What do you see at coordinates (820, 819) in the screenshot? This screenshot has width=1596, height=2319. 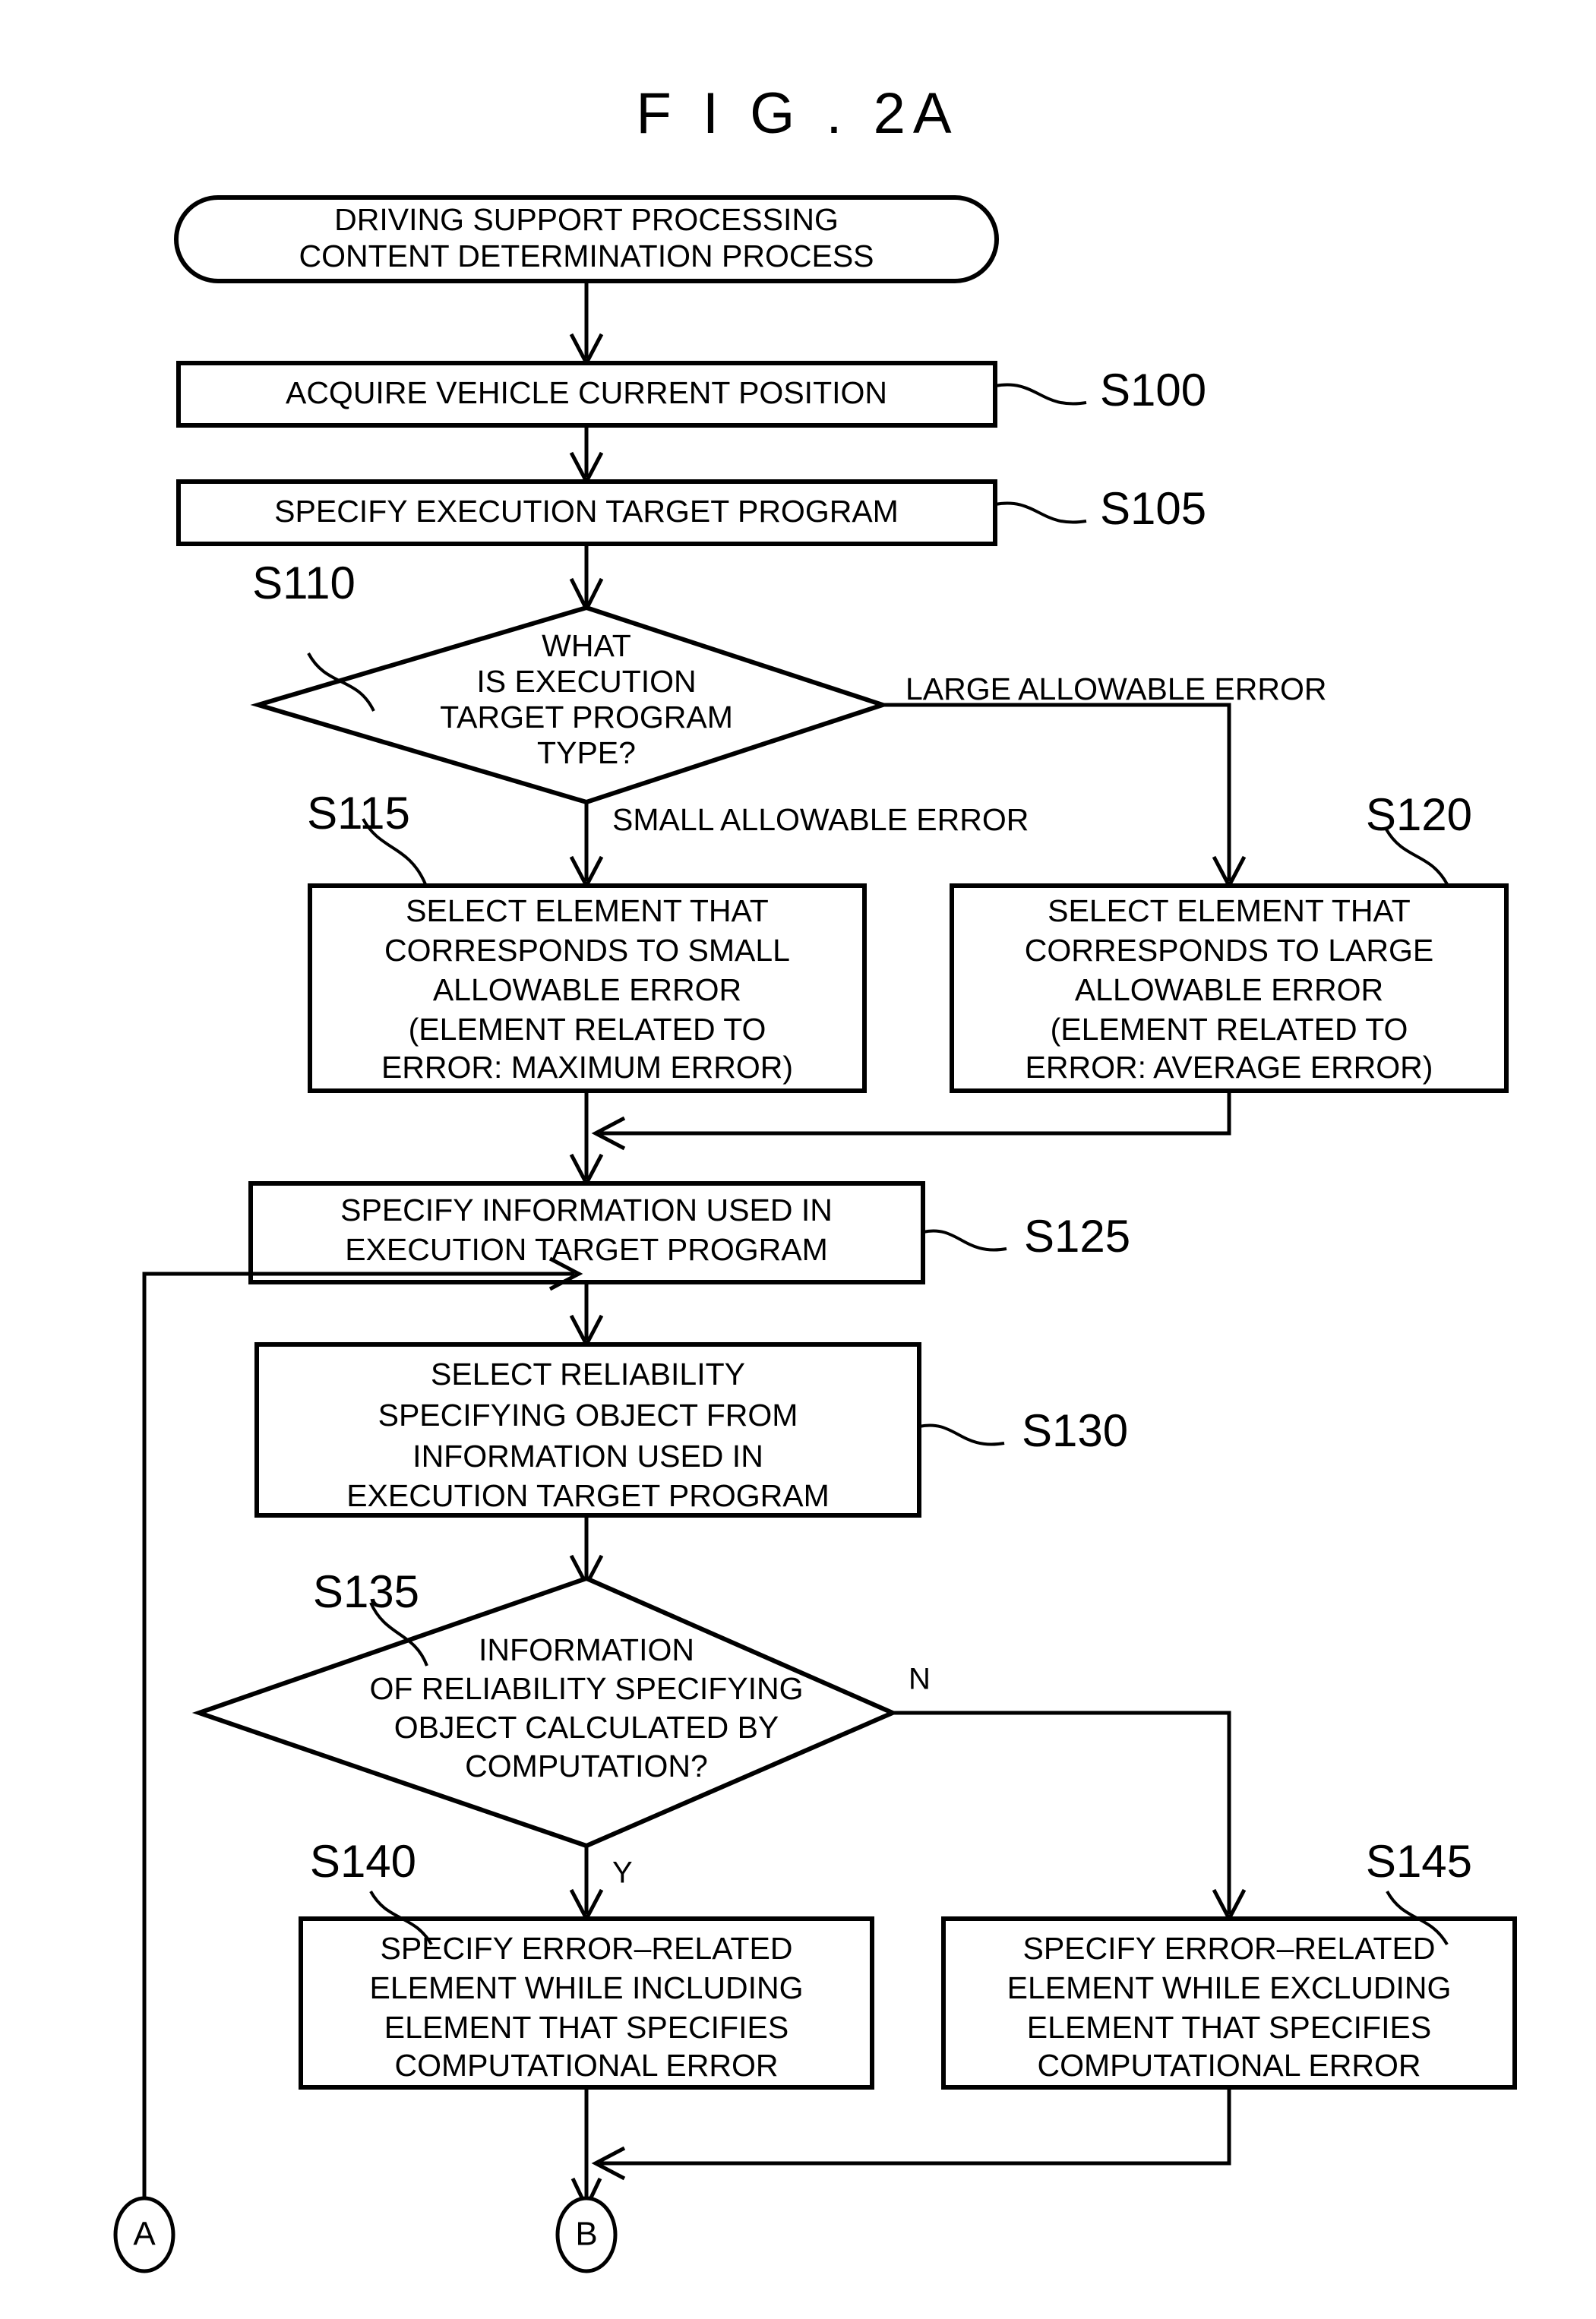 I see `branch-label-small-allowable-error: SMALL ALLOWABLE ERROR` at bounding box center [820, 819].